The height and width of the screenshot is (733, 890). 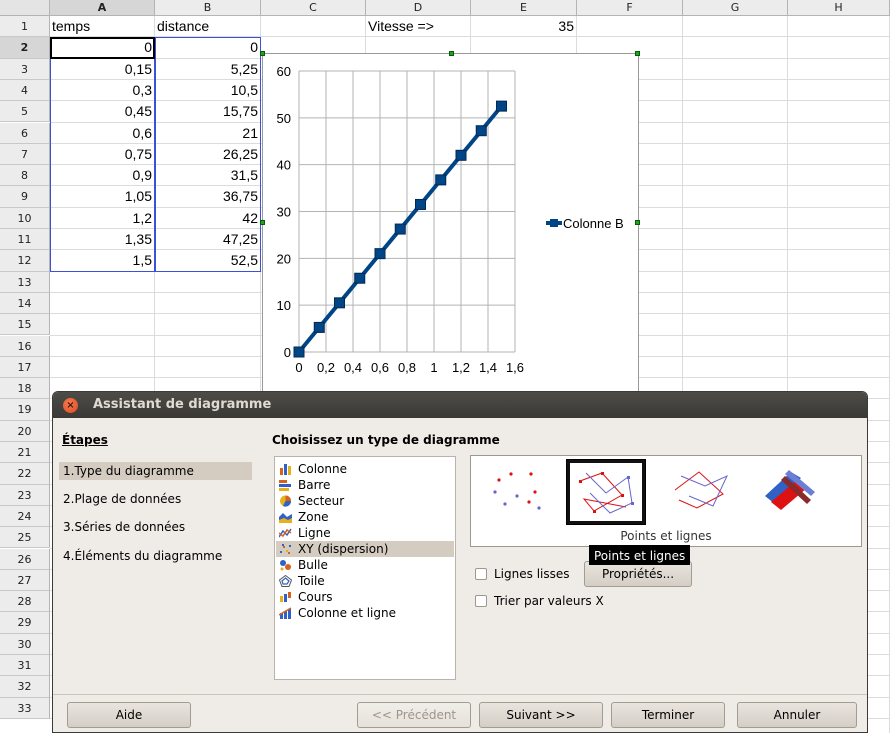 I want to click on row-header-22: 22, so click(x=25, y=474).